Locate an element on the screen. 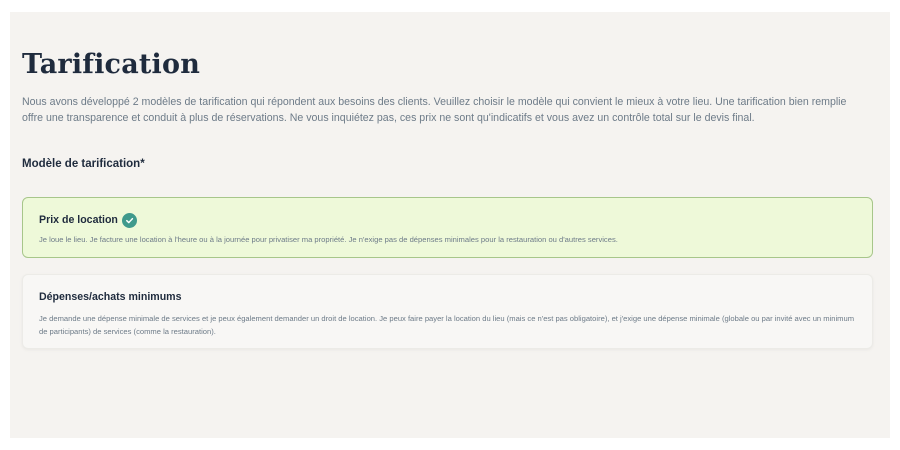 The height and width of the screenshot is (450, 900). option-header: Prix de location is located at coordinates (447, 220).